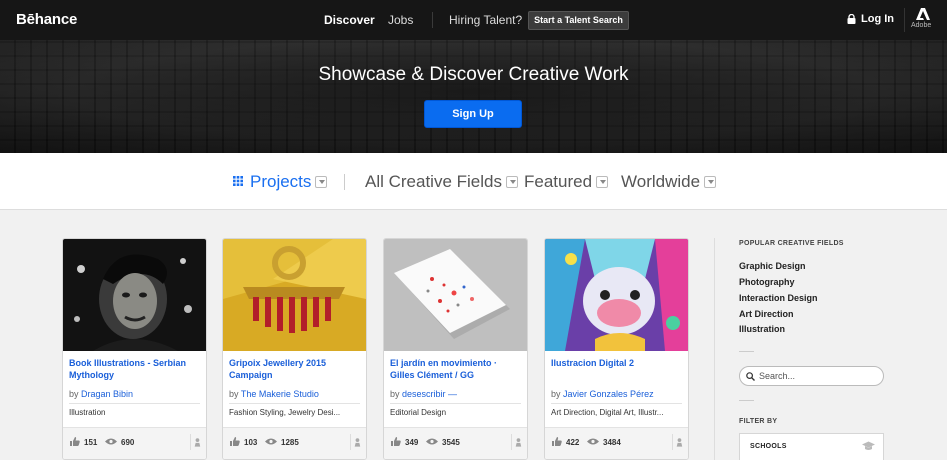 This screenshot has height=460, width=947. Describe the element at coordinates (433, 181) in the screenshot. I see `filter-fields-label: All Creative Fields` at that location.